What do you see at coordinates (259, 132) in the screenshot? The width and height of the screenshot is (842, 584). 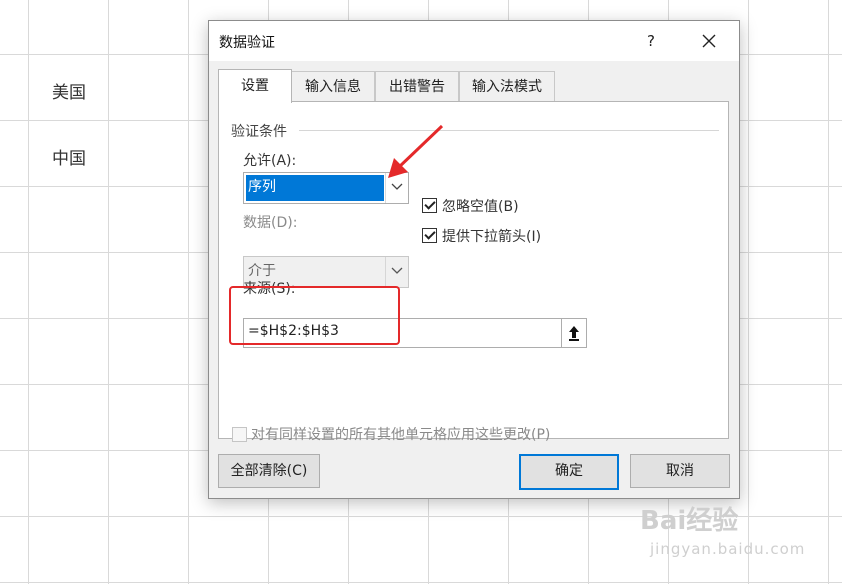 I see `validation-criteria-heading: 验证条件` at bounding box center [259, 132].